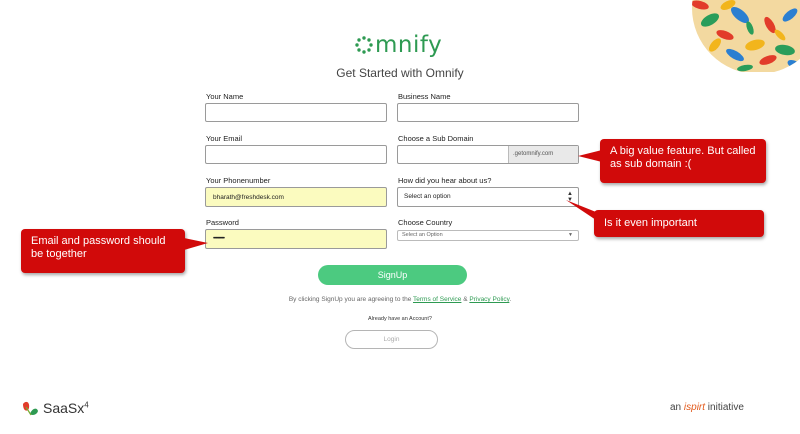 This screenshot has height=434, width=800. I want to click on sub-domain-label: Choose a Sub Domain, so click(436, 138).